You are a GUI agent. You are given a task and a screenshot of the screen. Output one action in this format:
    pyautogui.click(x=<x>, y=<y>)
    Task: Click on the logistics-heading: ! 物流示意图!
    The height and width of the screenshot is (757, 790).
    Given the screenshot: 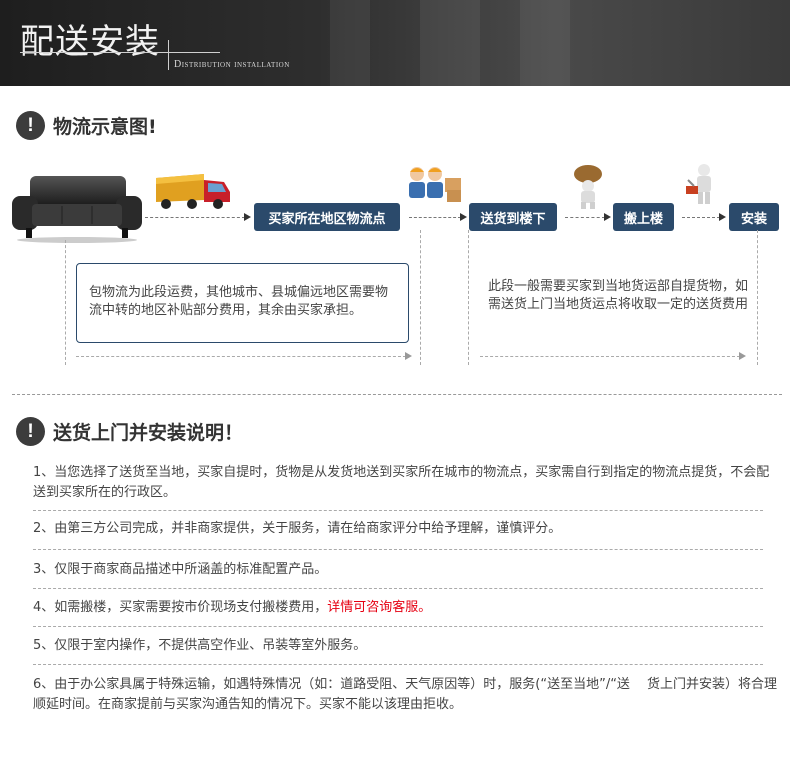 What is the action you would take?
    pyautogui.click(x=86, y=125)
    